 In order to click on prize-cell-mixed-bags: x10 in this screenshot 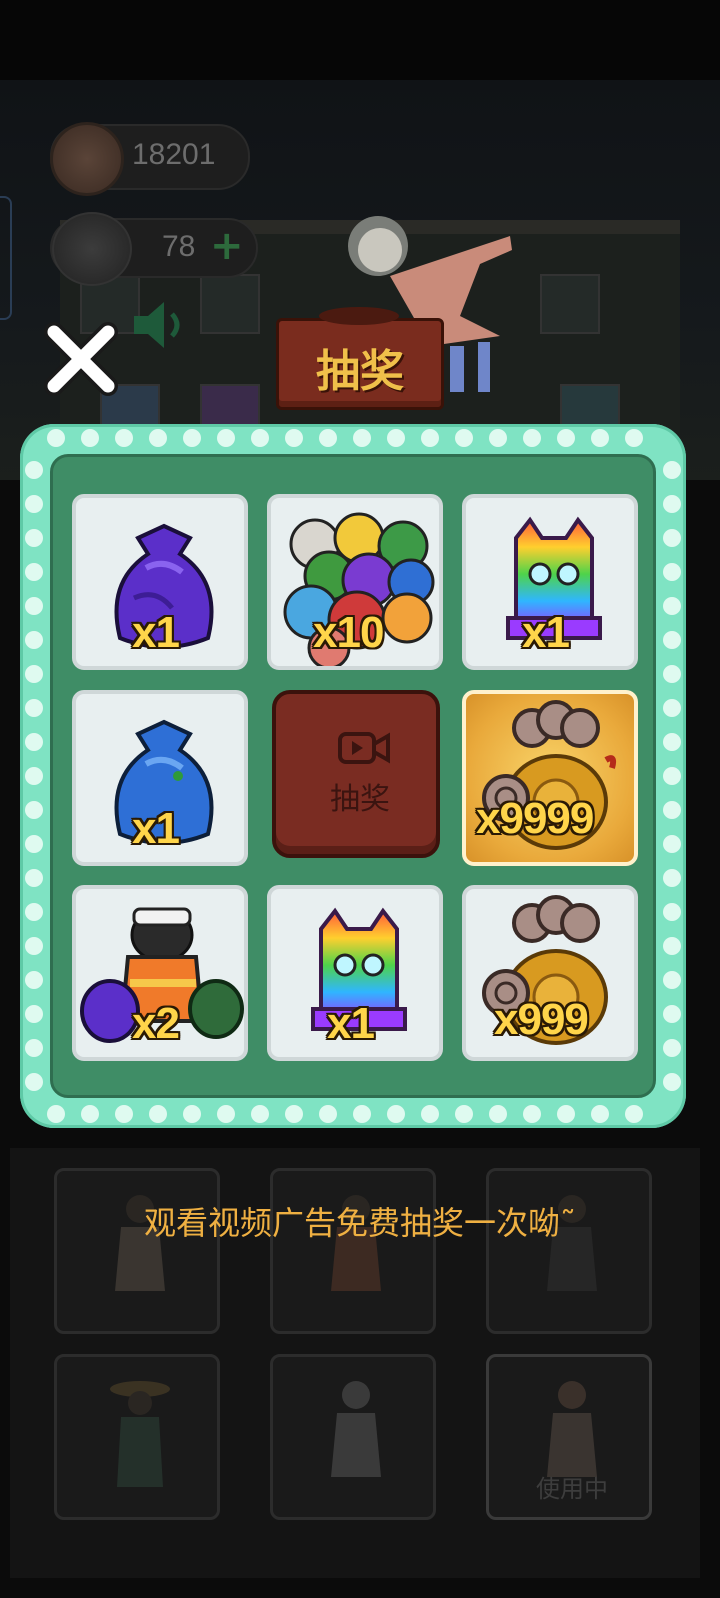, I will do `click(355, 582)`.